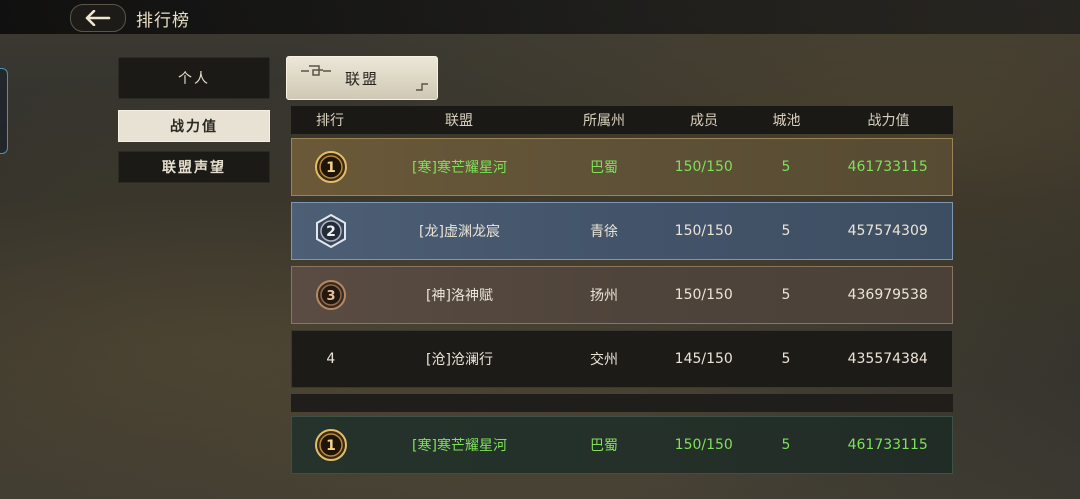 The width and height of the screenshot is (1080, 499). Describe the element at coordinates (622, 445) in the screenshot. I see `my-alliance-row: 1 [寒]寒芒耀星河 巴蜀 150/150 5 461733115` at that location.